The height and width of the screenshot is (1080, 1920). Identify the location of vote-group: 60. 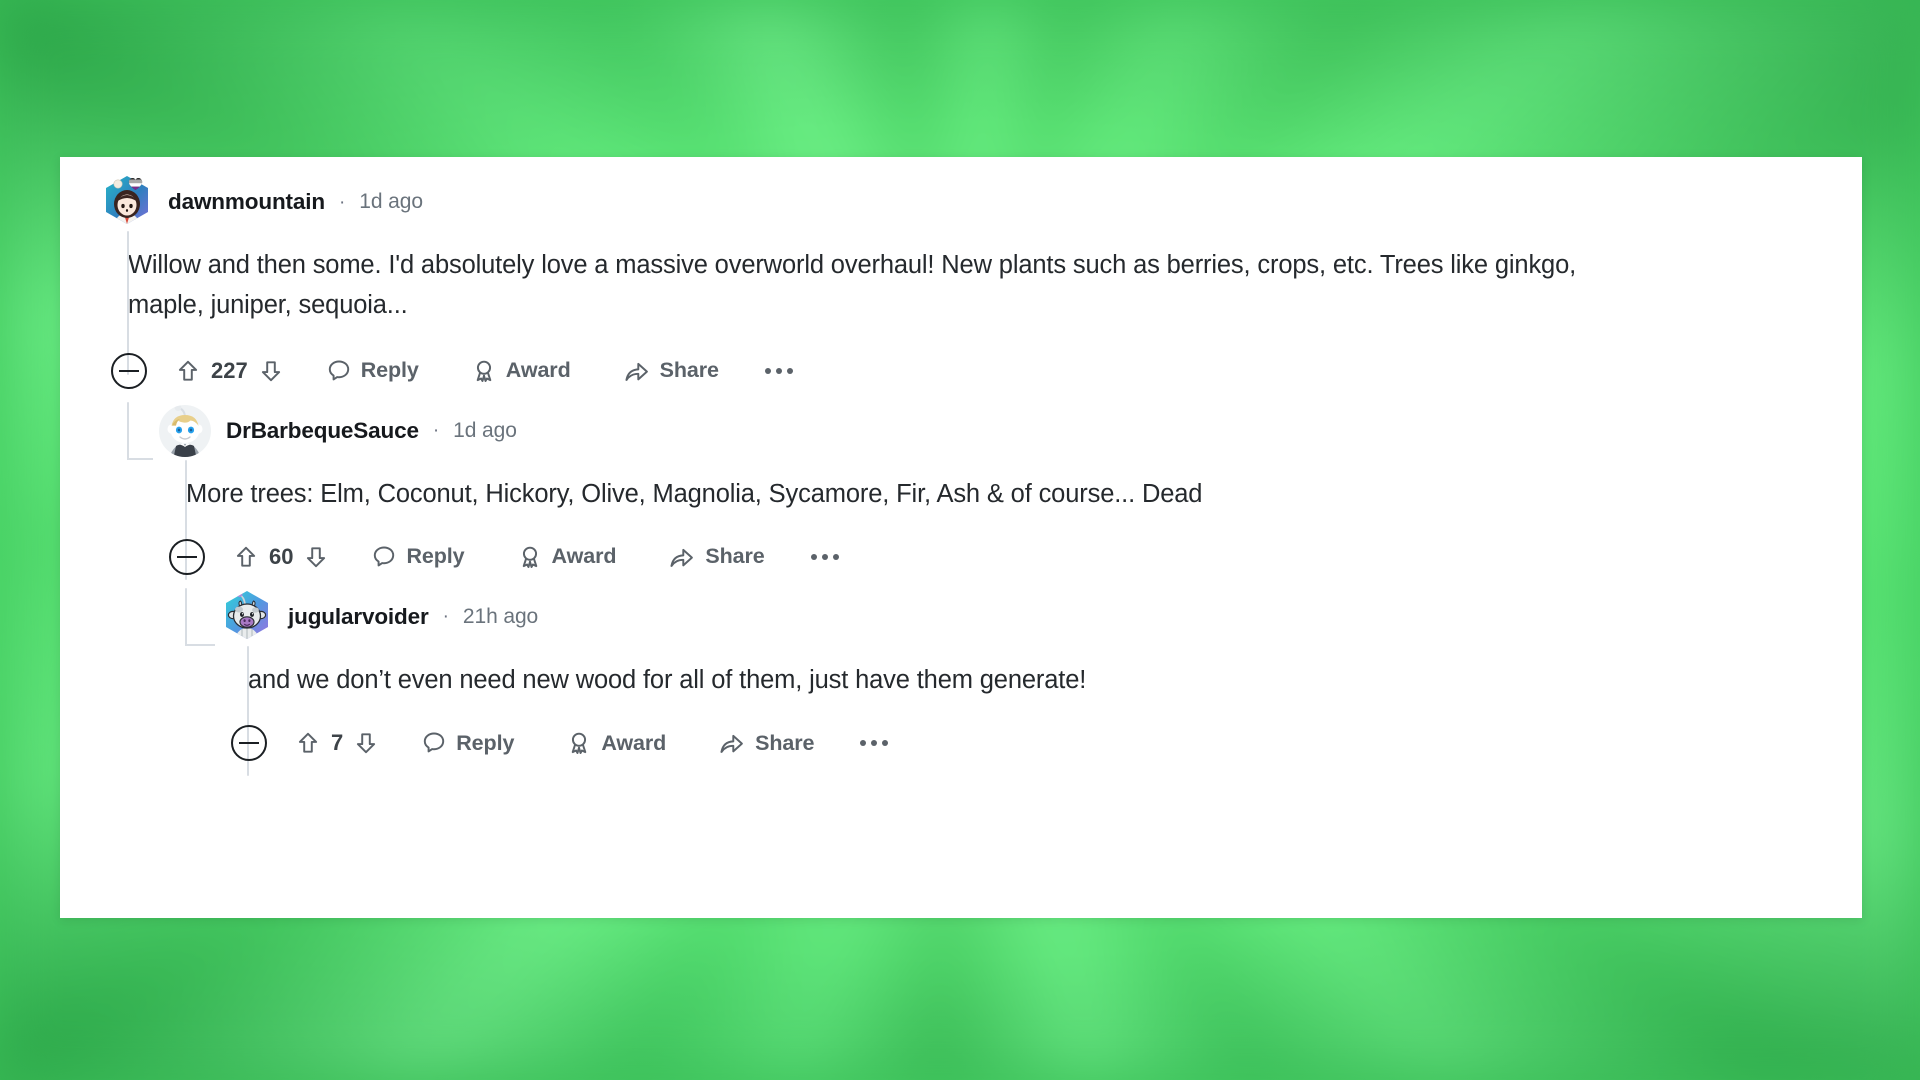
(281, 557).